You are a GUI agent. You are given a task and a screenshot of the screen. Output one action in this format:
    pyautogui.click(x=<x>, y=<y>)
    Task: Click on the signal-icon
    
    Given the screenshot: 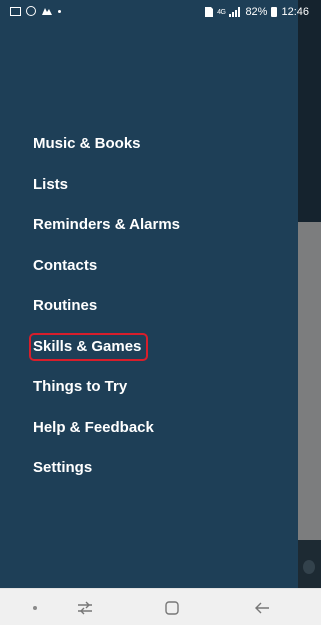 What is the action you would take?
    pyautogui.click(x=235, y=12)
    